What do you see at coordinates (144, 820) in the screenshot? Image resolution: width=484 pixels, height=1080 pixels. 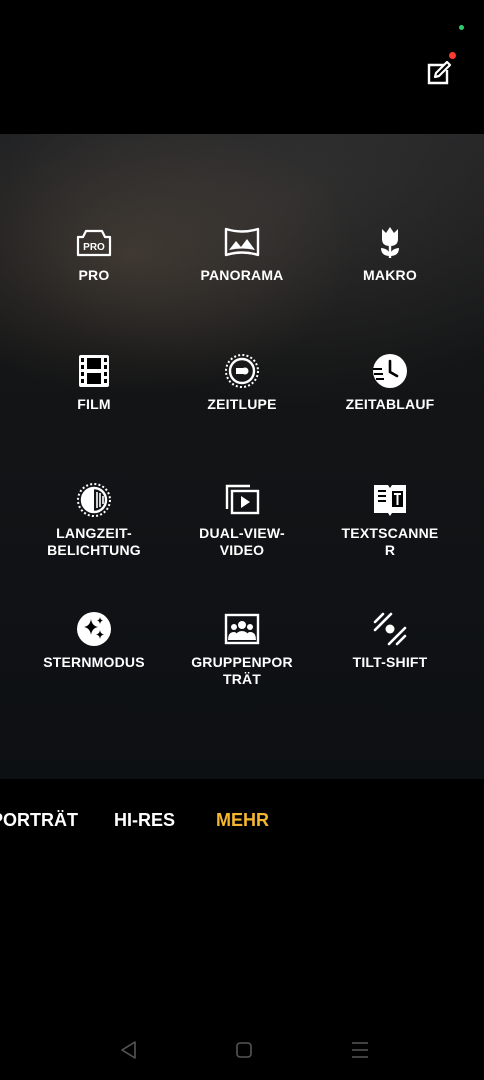 I see `mode-tab-hi-res: HI-RES` at bounding box center [144, 820].